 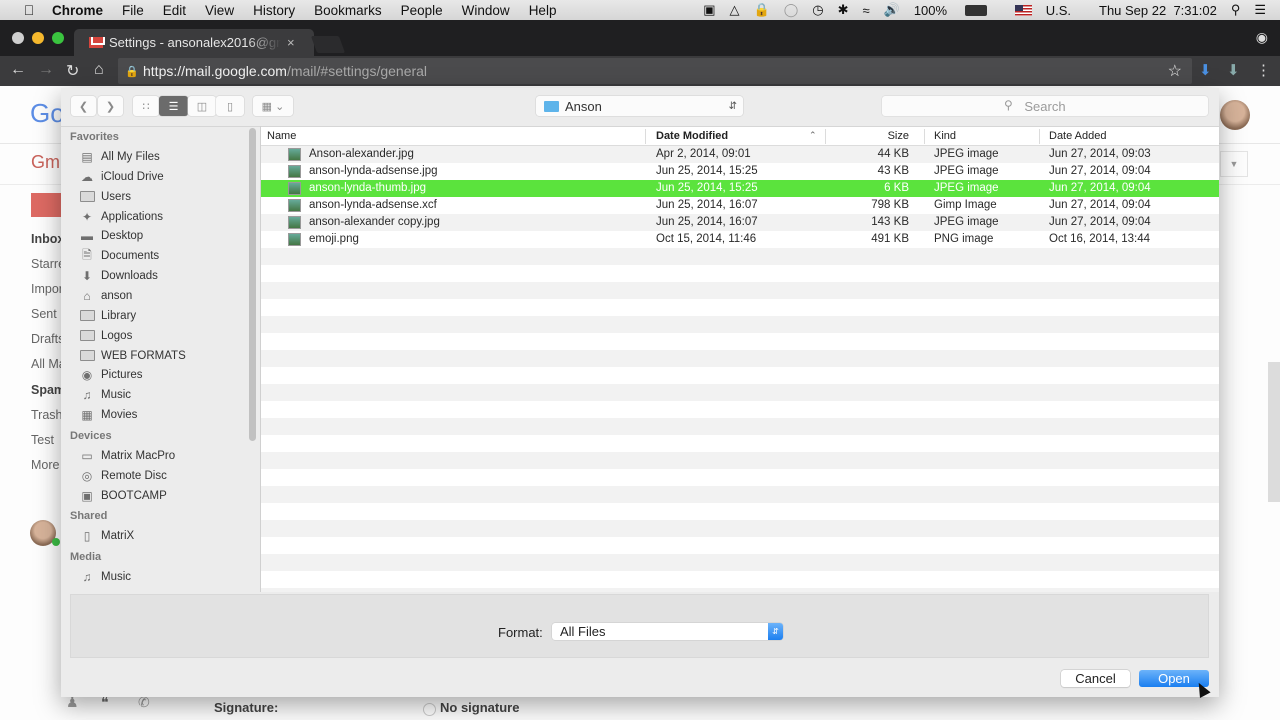 What do you see at coordinates (348, 10) in the screenshot?
I see `menu-bookmarks: Bookmarks` at bounding box center [348, 10].